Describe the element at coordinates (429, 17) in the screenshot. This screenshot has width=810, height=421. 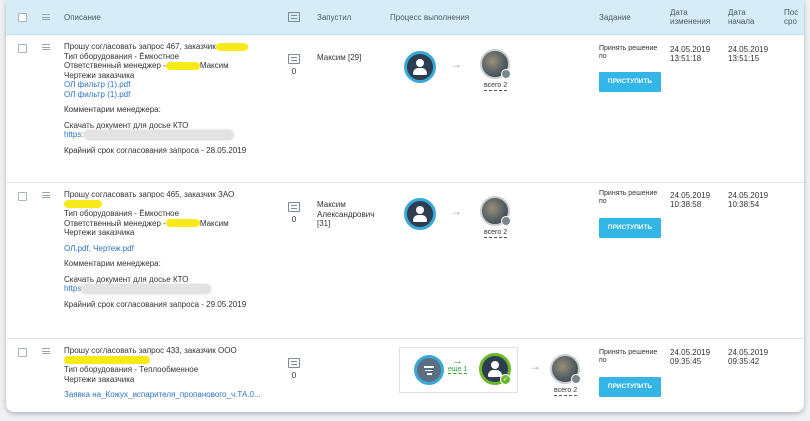
I see `header-process: Процесс выполнения` at that location.